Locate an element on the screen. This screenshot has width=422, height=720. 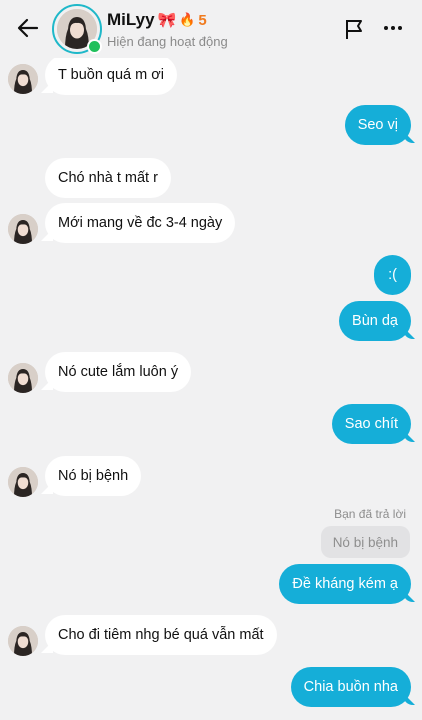
active-status-text: Hiện đang hoạt động is located at coordinates (167, 41).